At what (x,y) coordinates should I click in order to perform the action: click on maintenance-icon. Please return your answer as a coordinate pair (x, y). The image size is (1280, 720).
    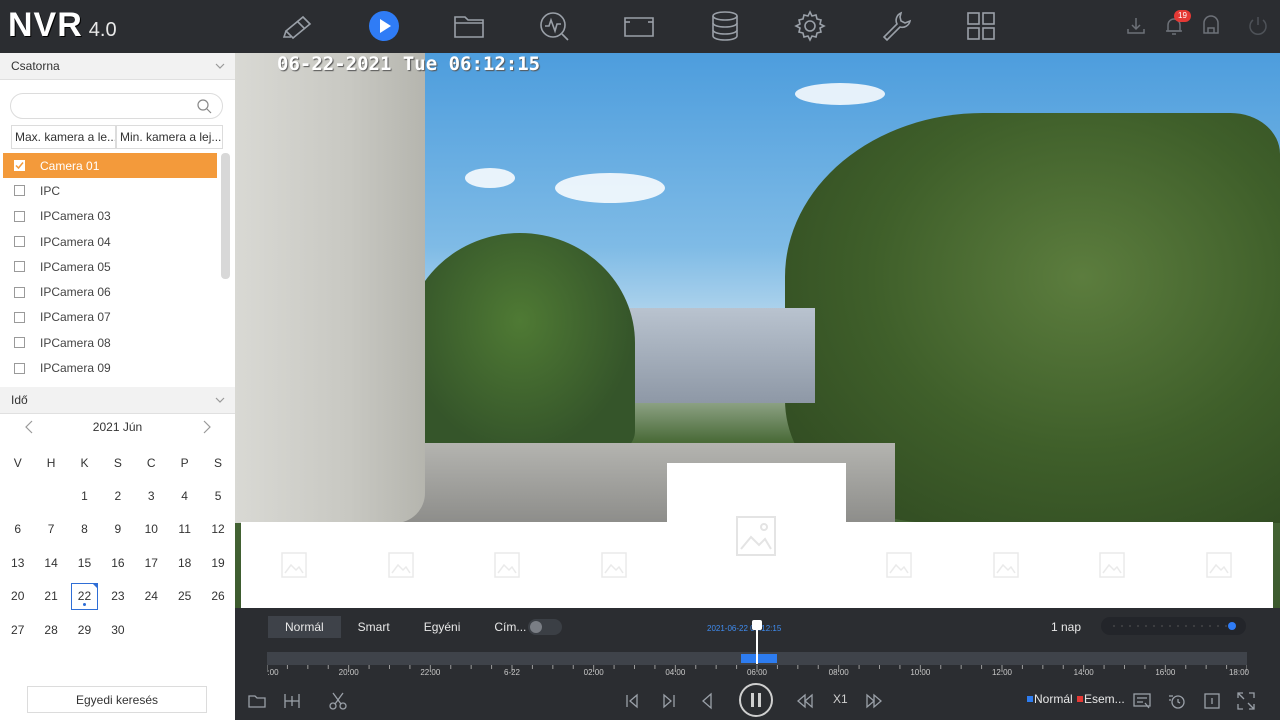
    Looking at the image, I should click on (896, 26).